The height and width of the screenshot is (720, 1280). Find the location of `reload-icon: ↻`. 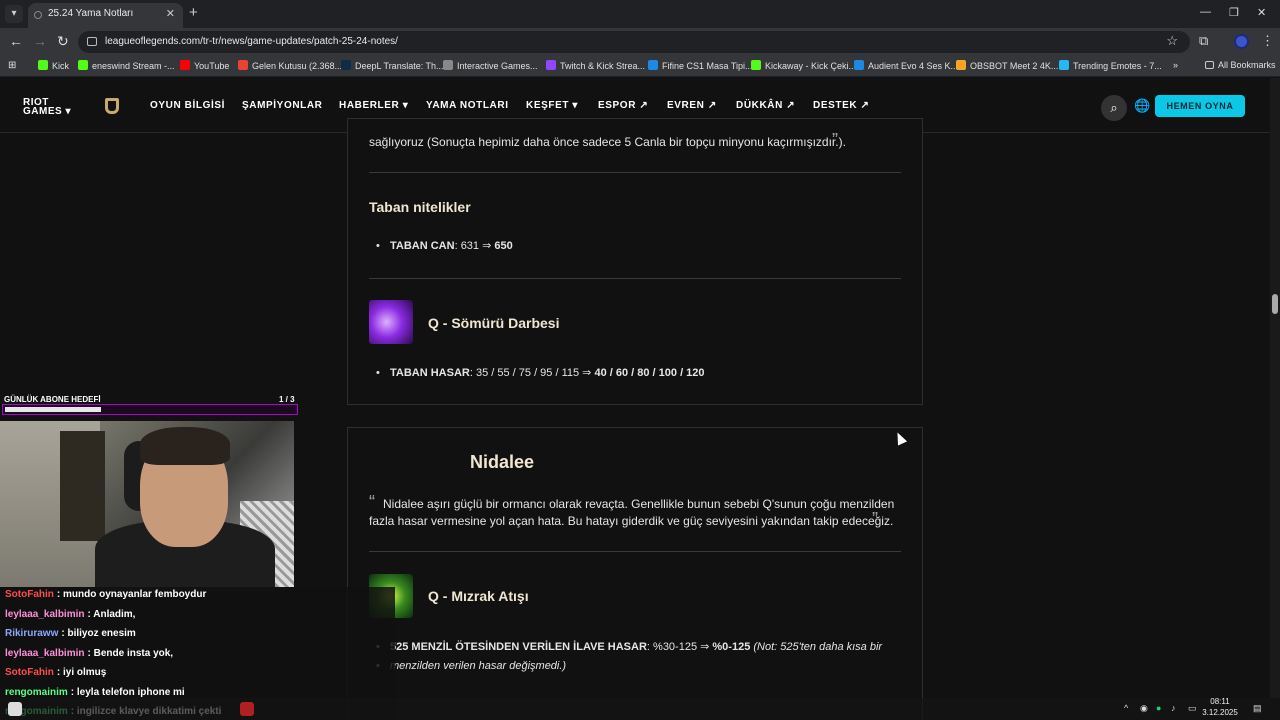

reload-icon: ↻ is located at coordinates (63, 41).